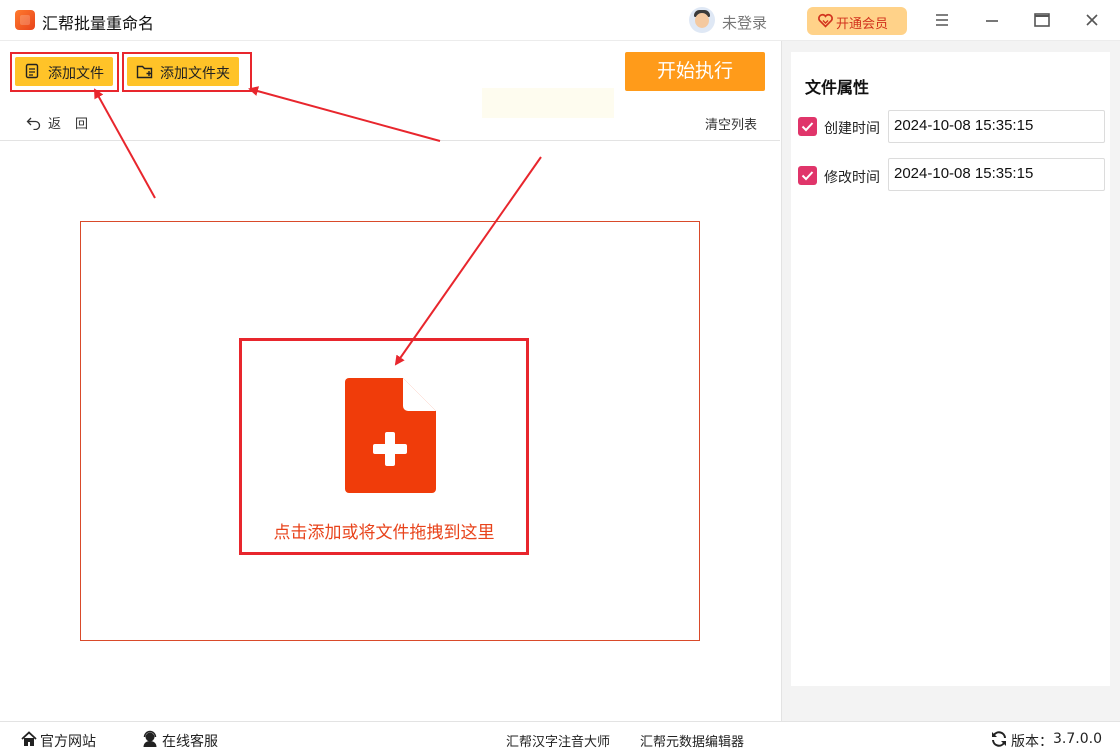 This screenshot has width=1120, height=755. What do you see at coordinates (852, 129) in the screenshot?
I see `created-time-label: 创建时间` at bounding box center [852, 129].